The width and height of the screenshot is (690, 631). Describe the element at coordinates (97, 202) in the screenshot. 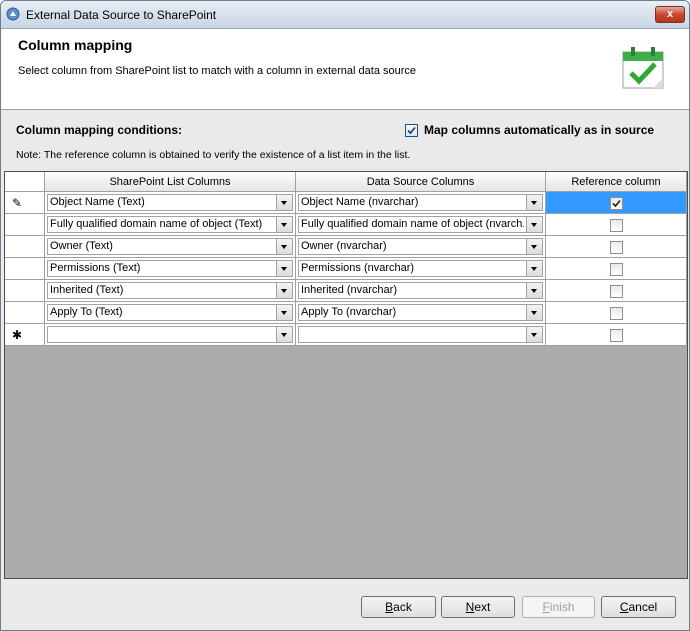

I see `sharepoint-column-combo-value: Object Name (Text)` at that location.